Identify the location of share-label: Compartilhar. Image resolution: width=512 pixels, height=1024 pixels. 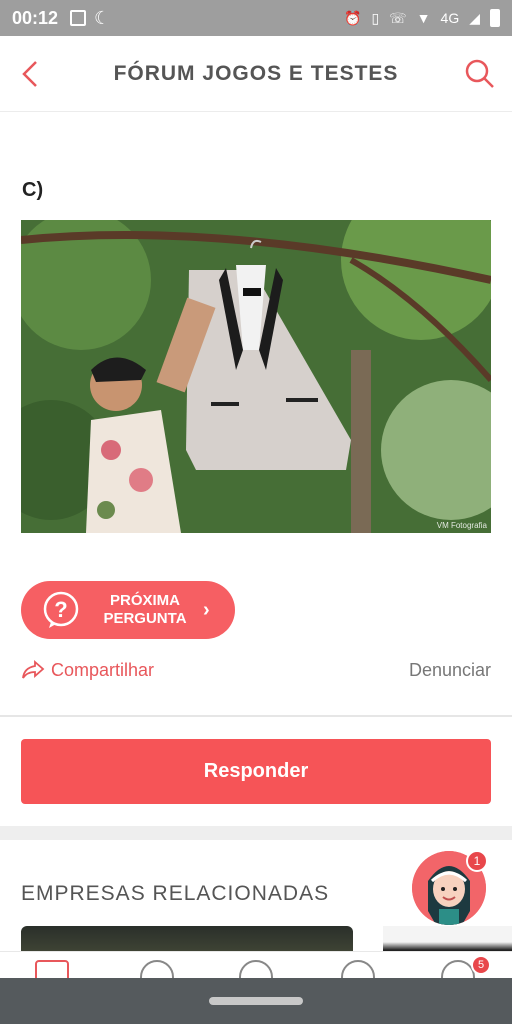
(103, 669).